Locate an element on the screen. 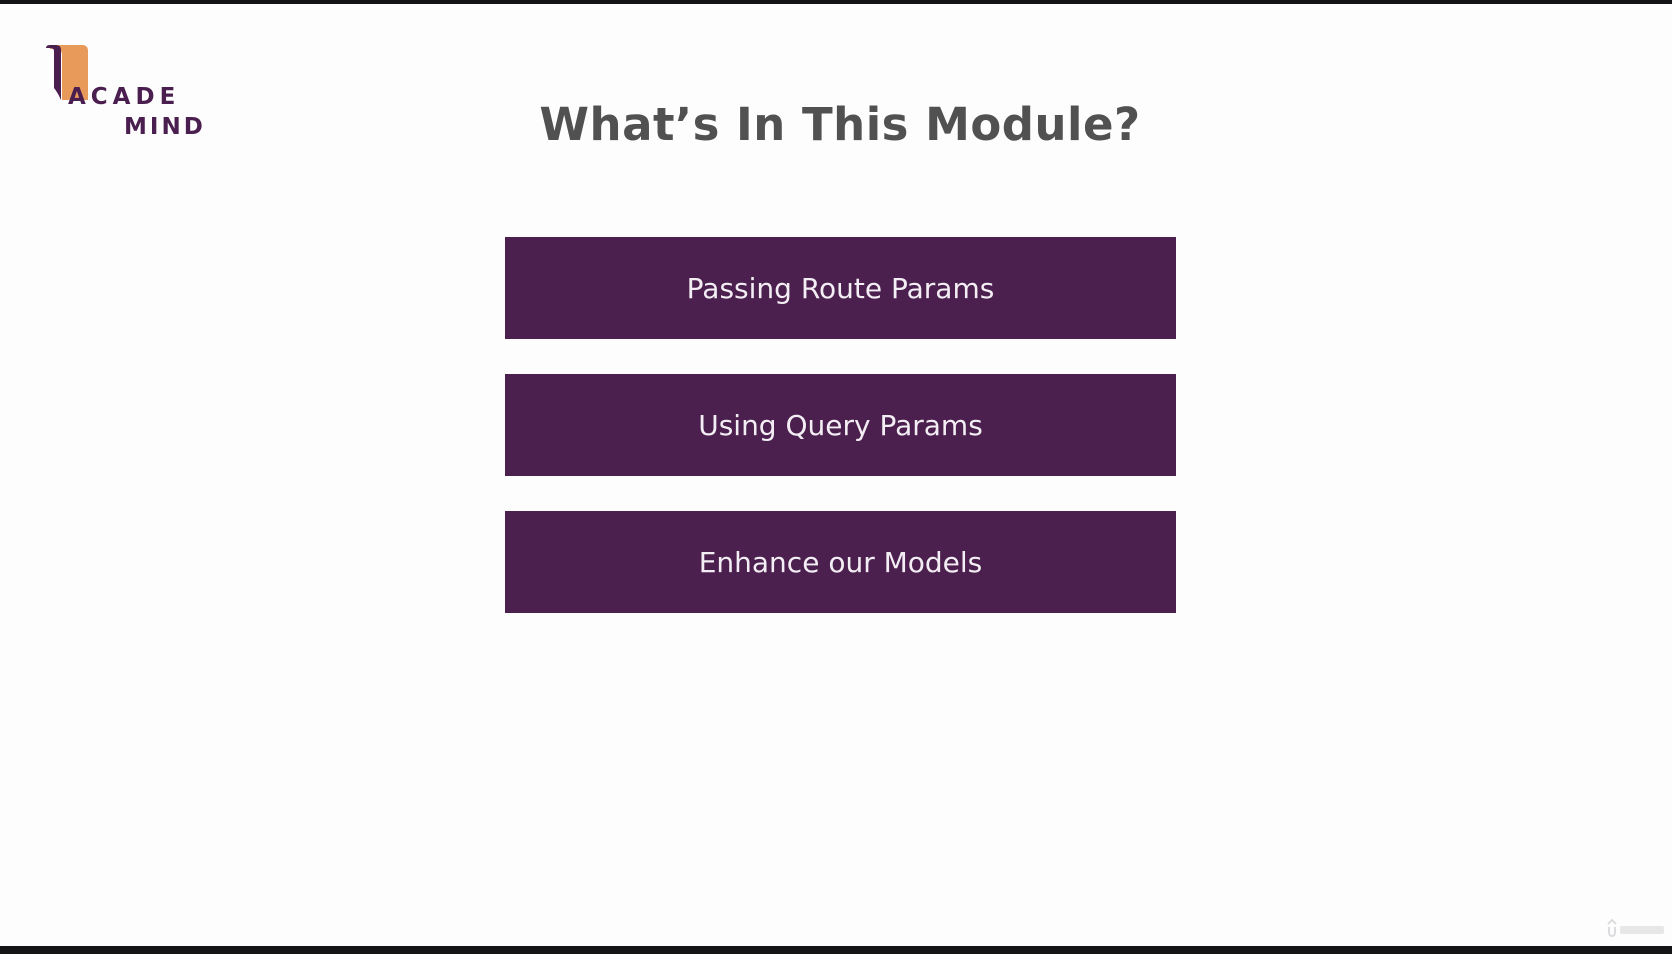  udemy-logo-icon is located at coordinates (1636, 930).